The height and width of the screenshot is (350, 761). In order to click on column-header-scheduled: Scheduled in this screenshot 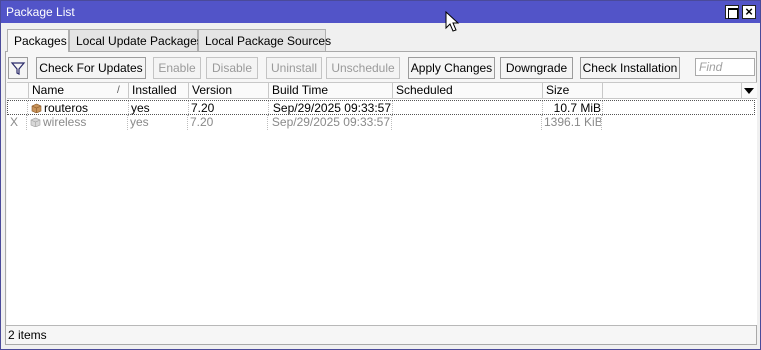, I will do `click(468, 91)`.